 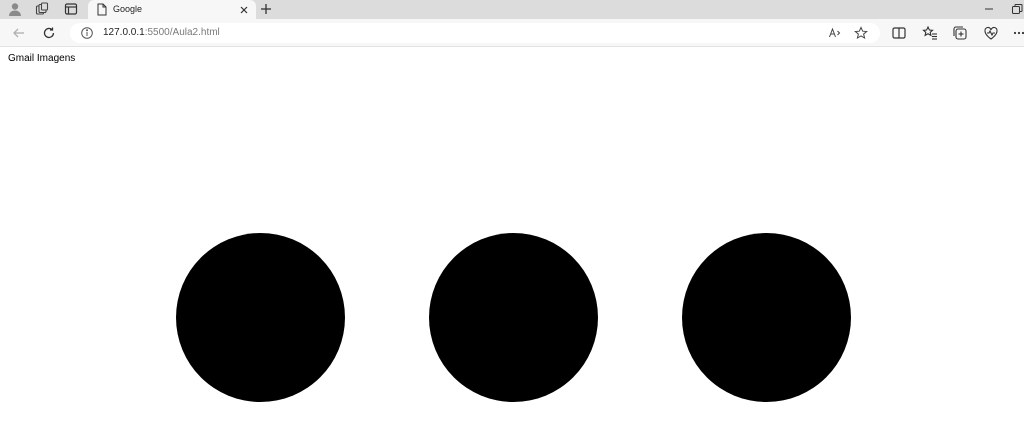 I want to click on browser-toolbar: 127.0.0.1:5500/Aula2.html, so click(x=512, y=33).